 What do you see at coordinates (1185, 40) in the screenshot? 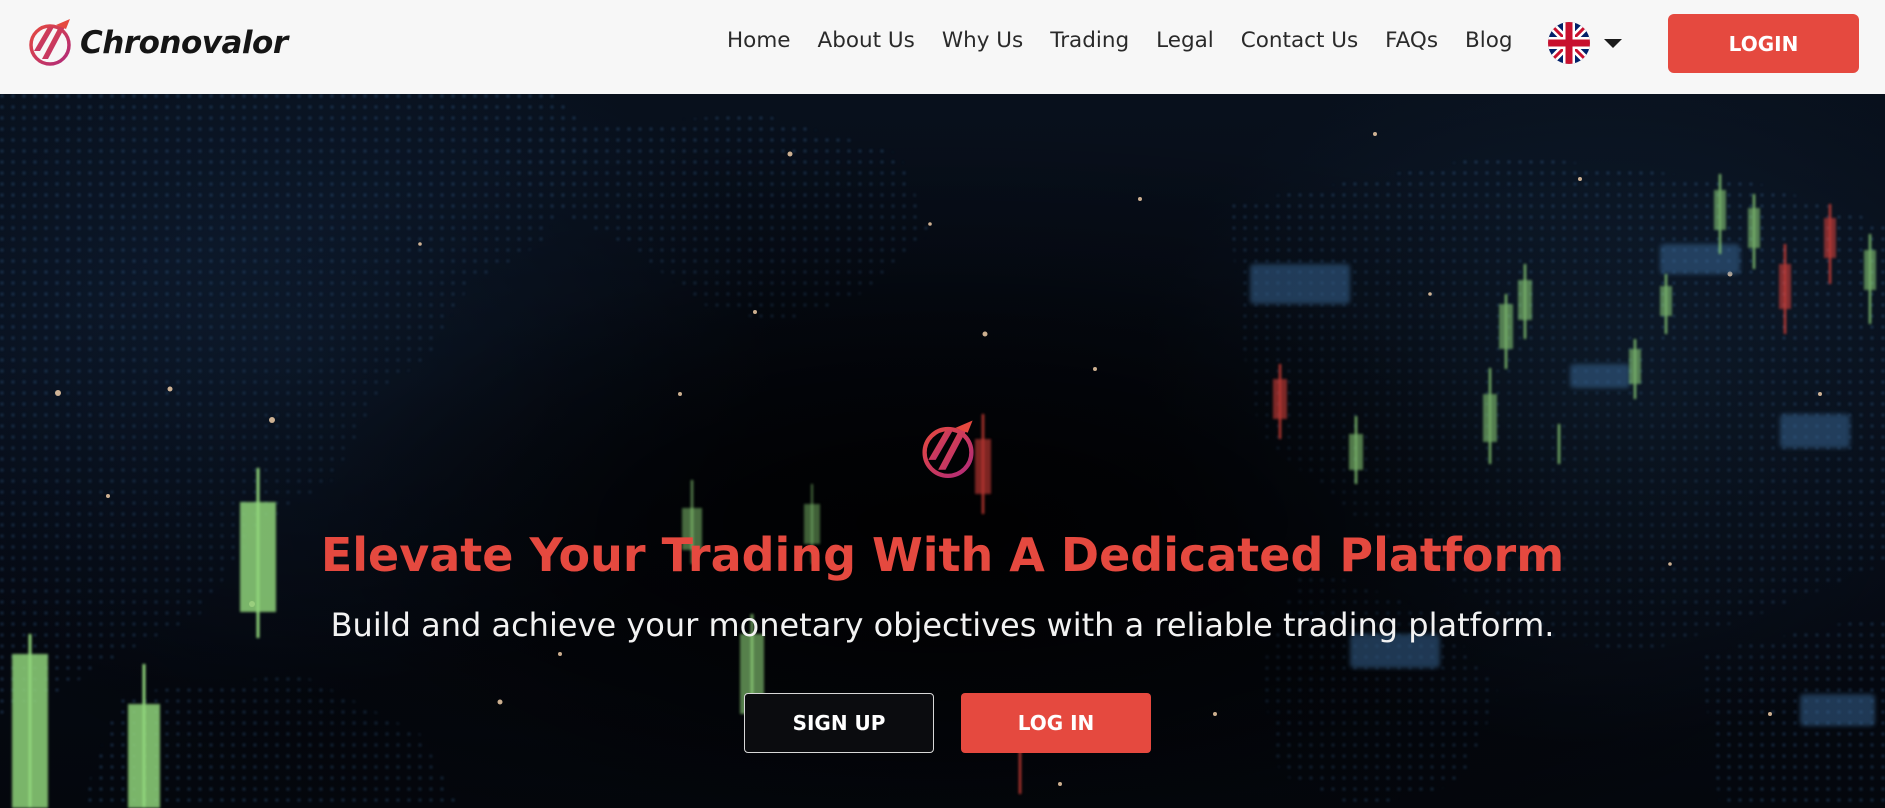
I see `nav-legal: Legal` at bounding box center [1185, 40].